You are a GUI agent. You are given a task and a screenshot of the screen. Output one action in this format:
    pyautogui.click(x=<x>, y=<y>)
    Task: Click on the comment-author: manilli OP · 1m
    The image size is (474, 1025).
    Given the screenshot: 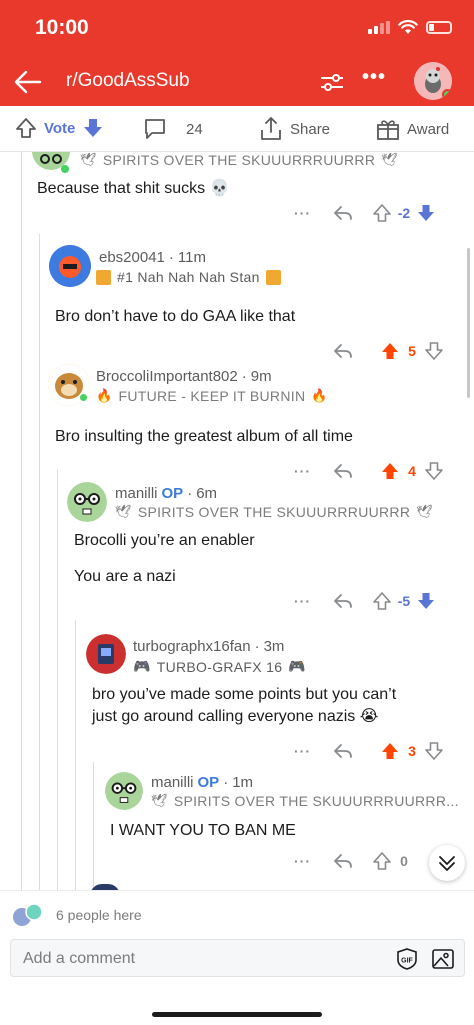 What is the action you would take?
    pyautogui.click(x=202, y=782)
    